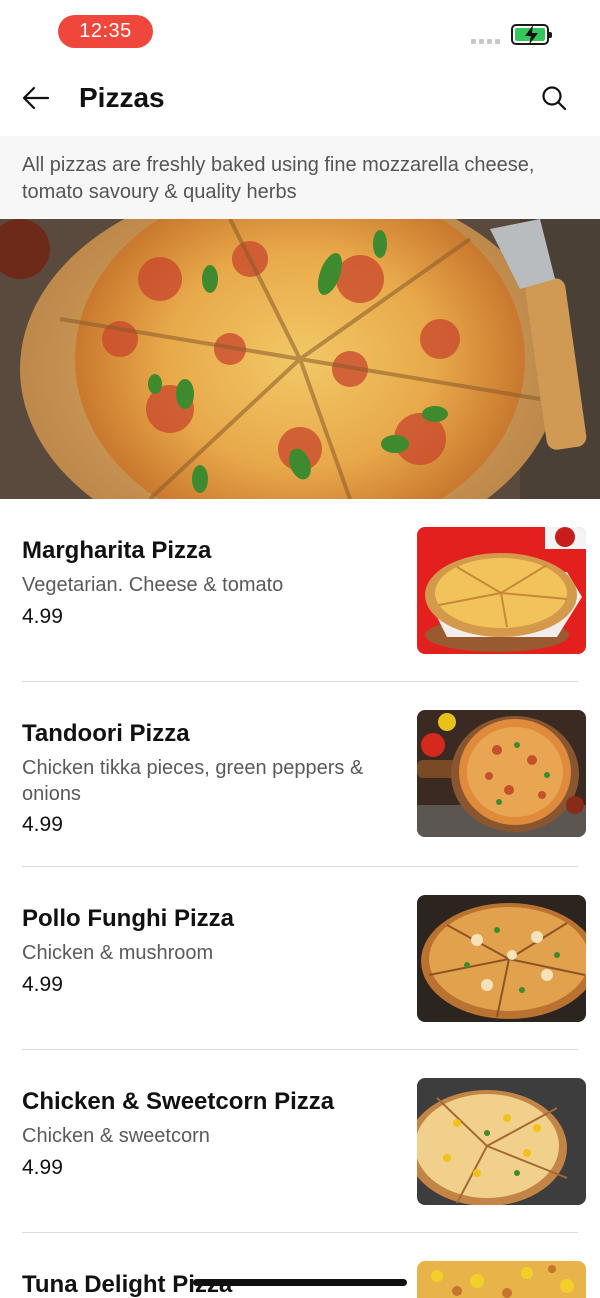 This screenshot has height=1298, width=600. I want to click on search-icon, so click(554, 98).